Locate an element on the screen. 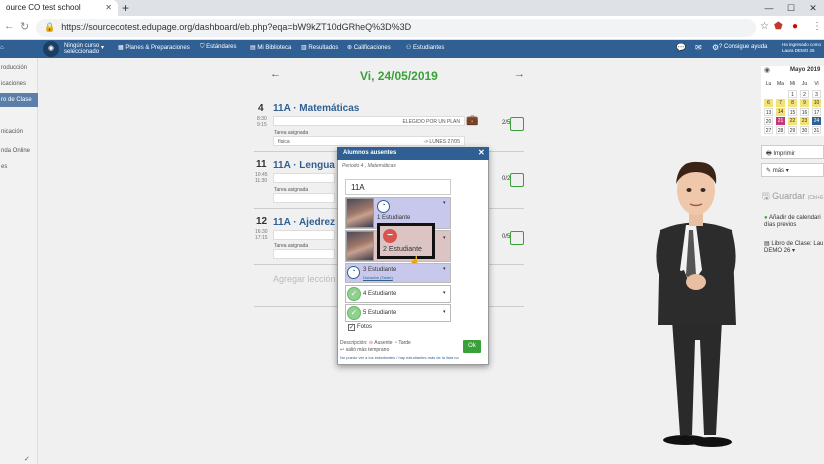 The height and width of the screenshot is (464, 824). homework-field: física -> LUNES 27/05 is located at coordinates (369, 141).